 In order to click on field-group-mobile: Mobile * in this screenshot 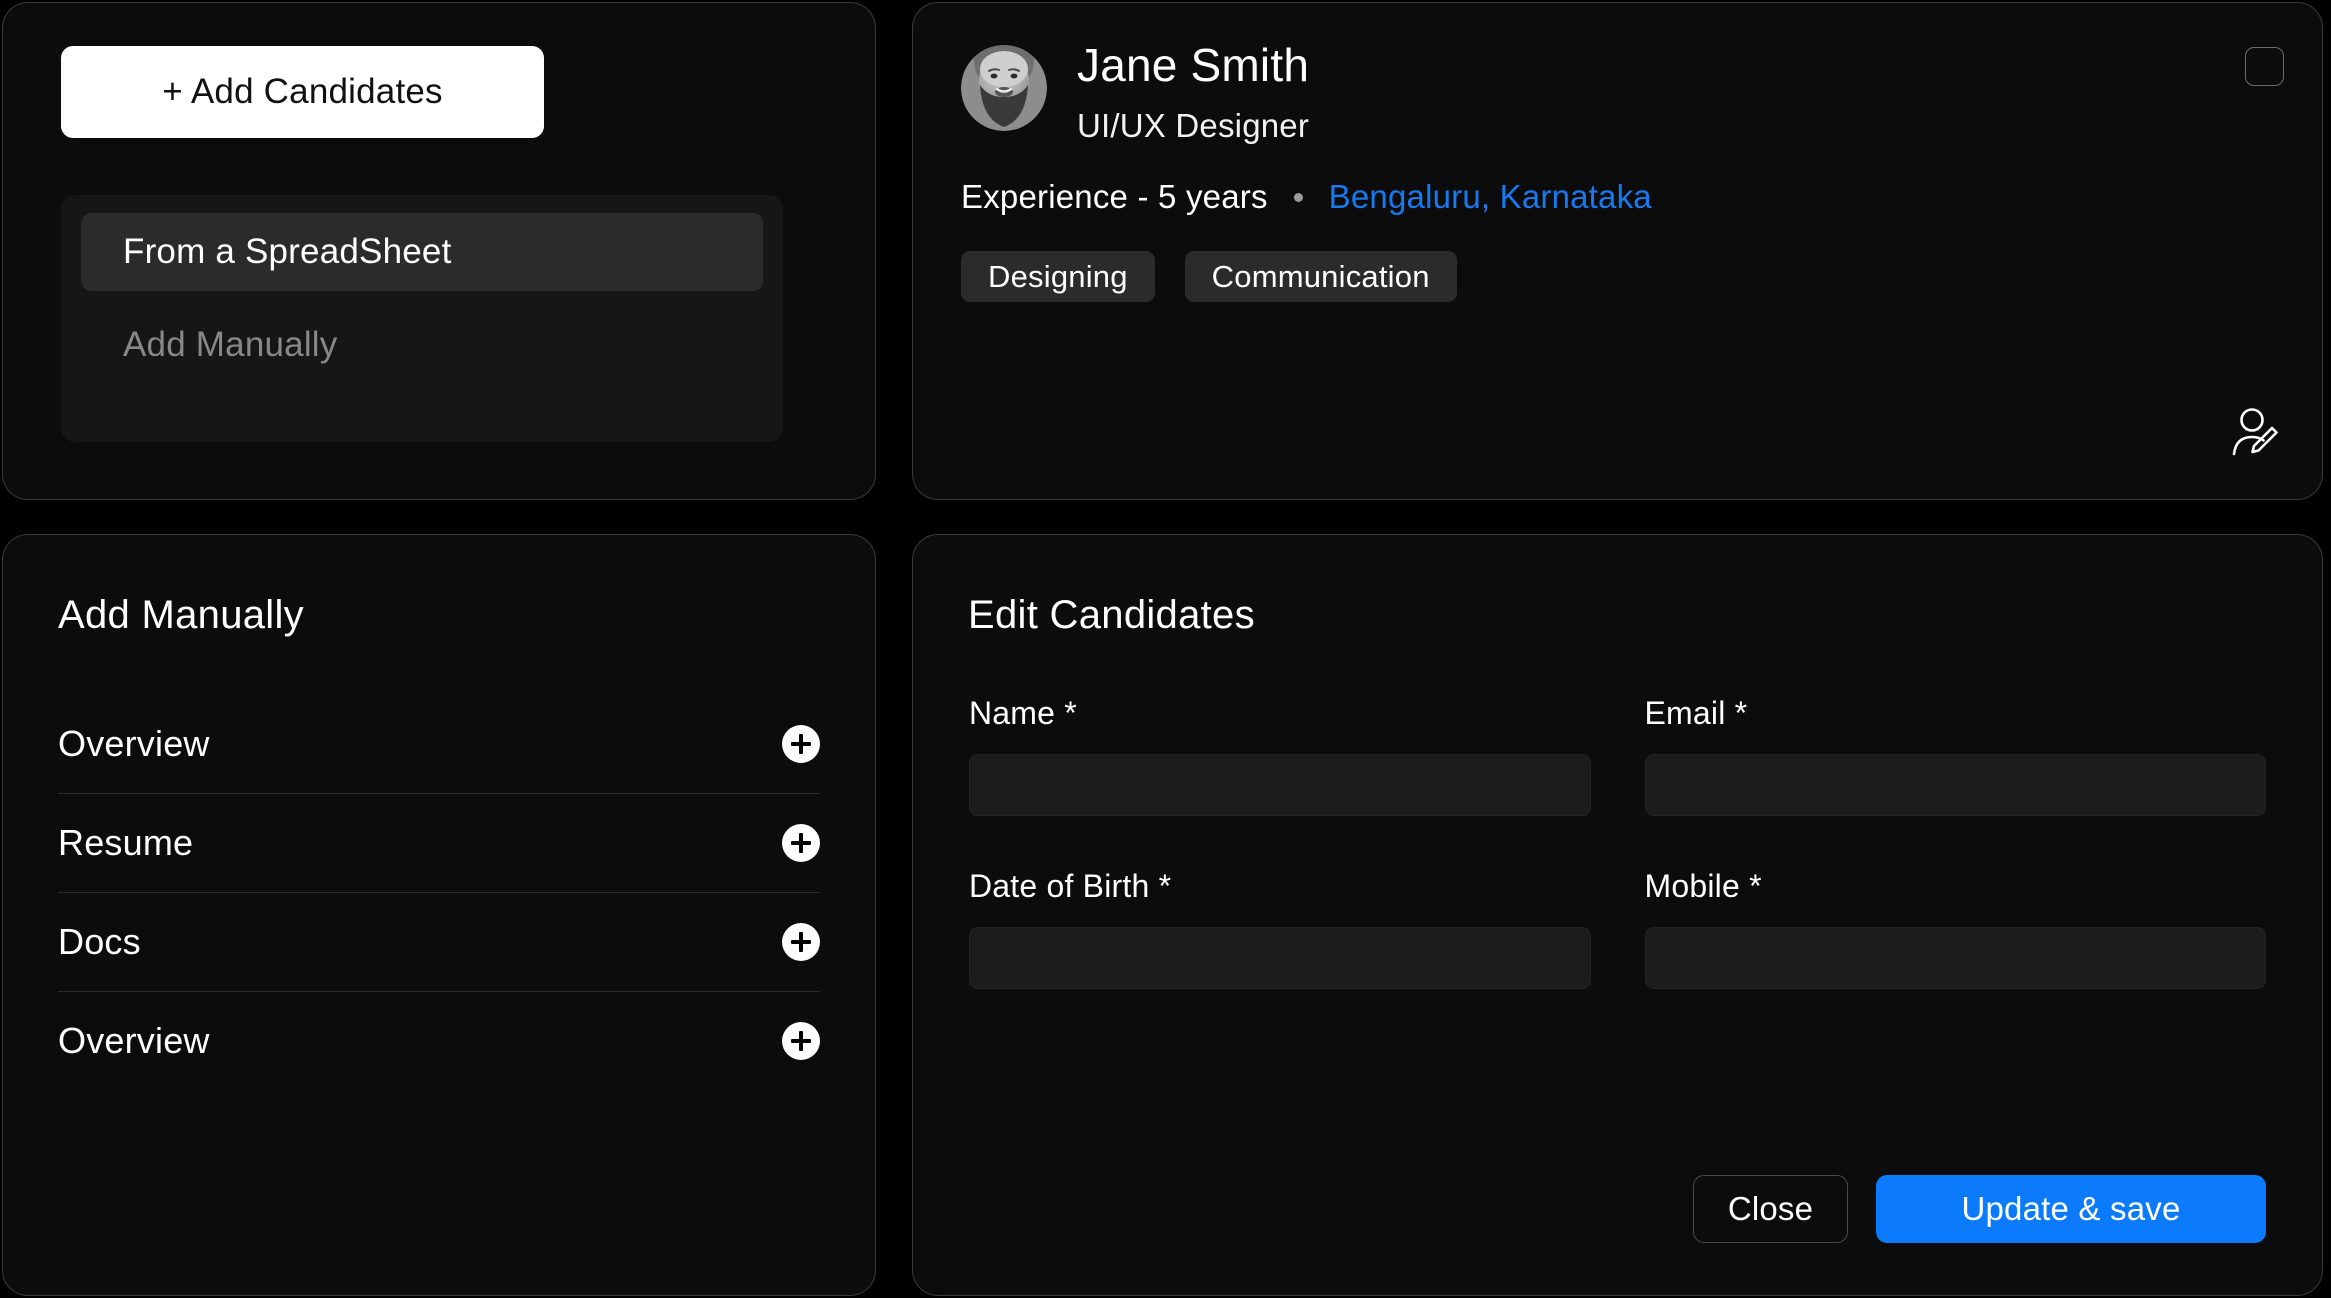, I will do `click(1955, 928)`.